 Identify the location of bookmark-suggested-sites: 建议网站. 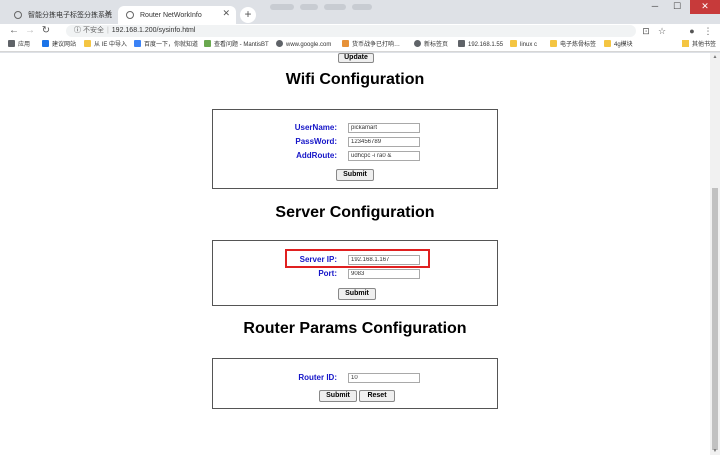
(59, 45).